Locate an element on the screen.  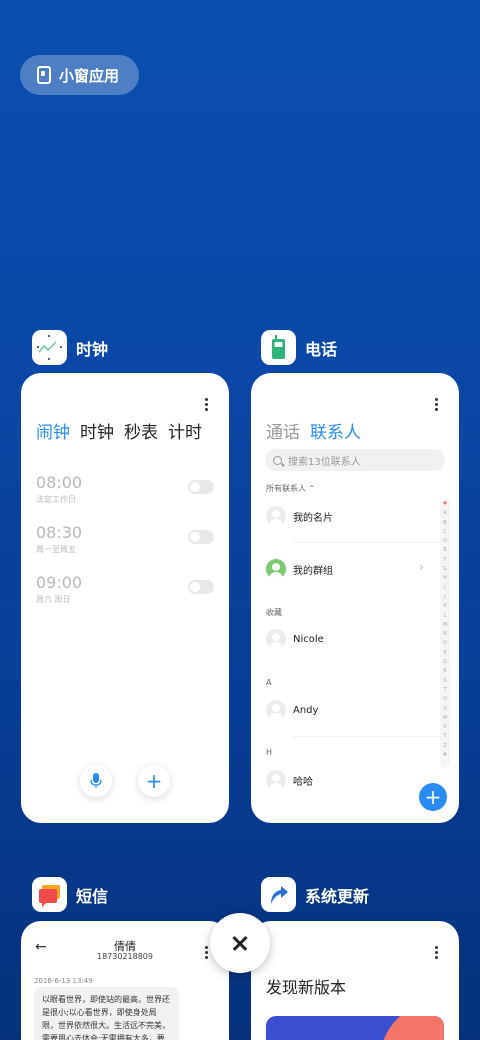
search-icon is located at coordinates (277, 460).